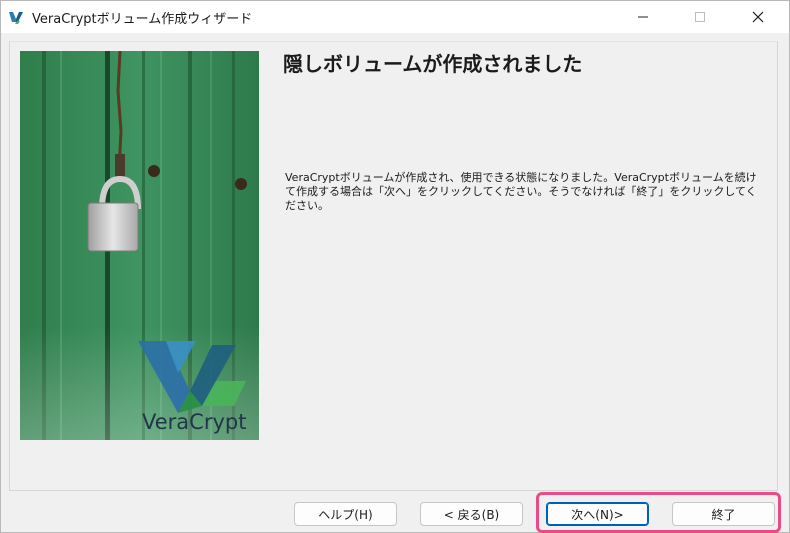 The image size is (790, 533). What do you see at coordinates (723, 514) in the screenshot?
I see `finish-button: 終了` at bounding box center [723, 514].